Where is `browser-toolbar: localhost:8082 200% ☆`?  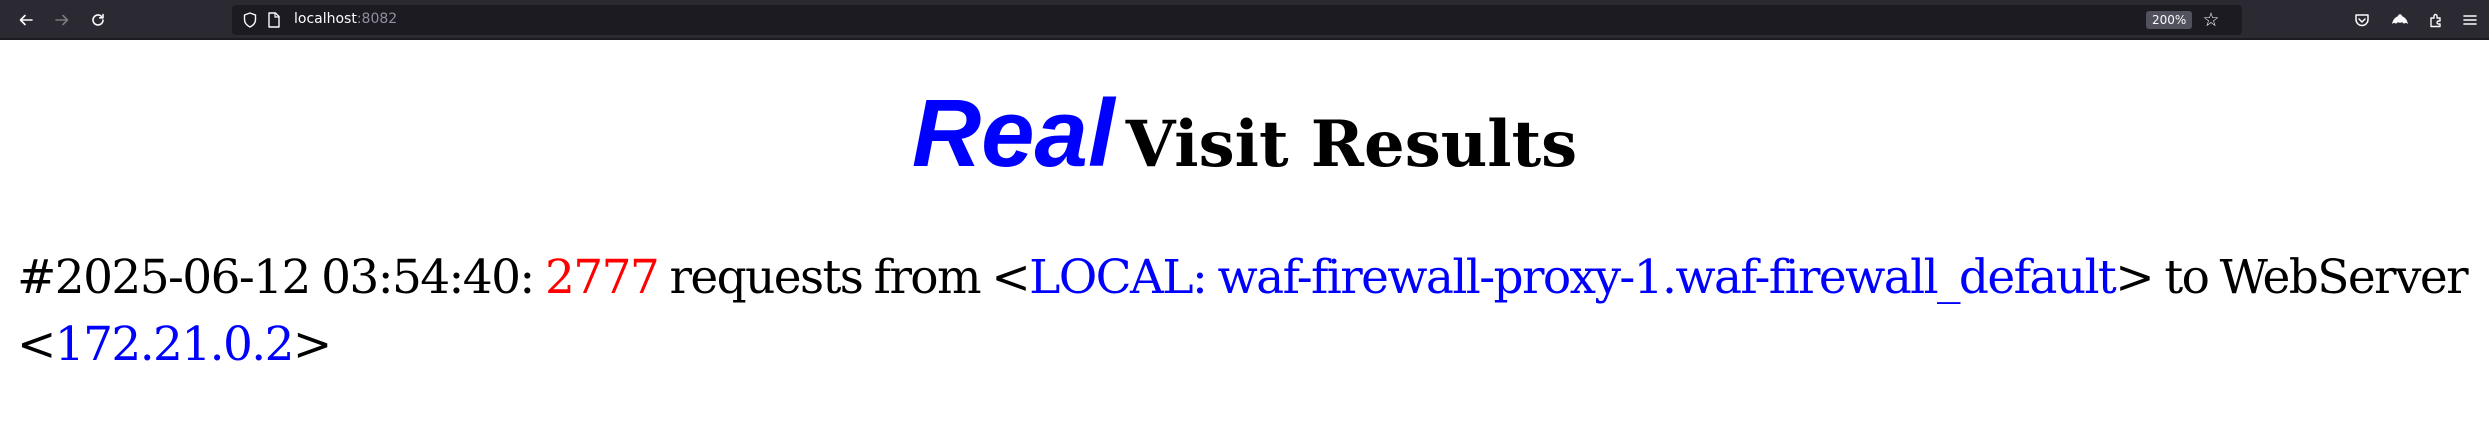
browser-toolbar: localhost:8082 200% ☆ is located at coordinates (1244, 20).